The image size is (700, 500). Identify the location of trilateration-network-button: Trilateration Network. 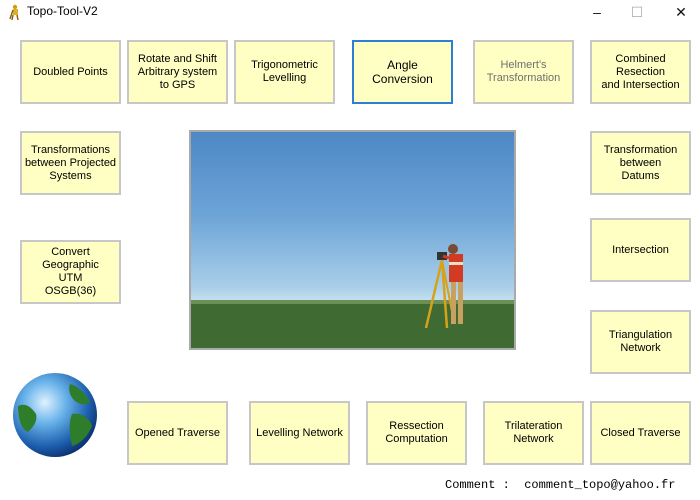
(533, 433).